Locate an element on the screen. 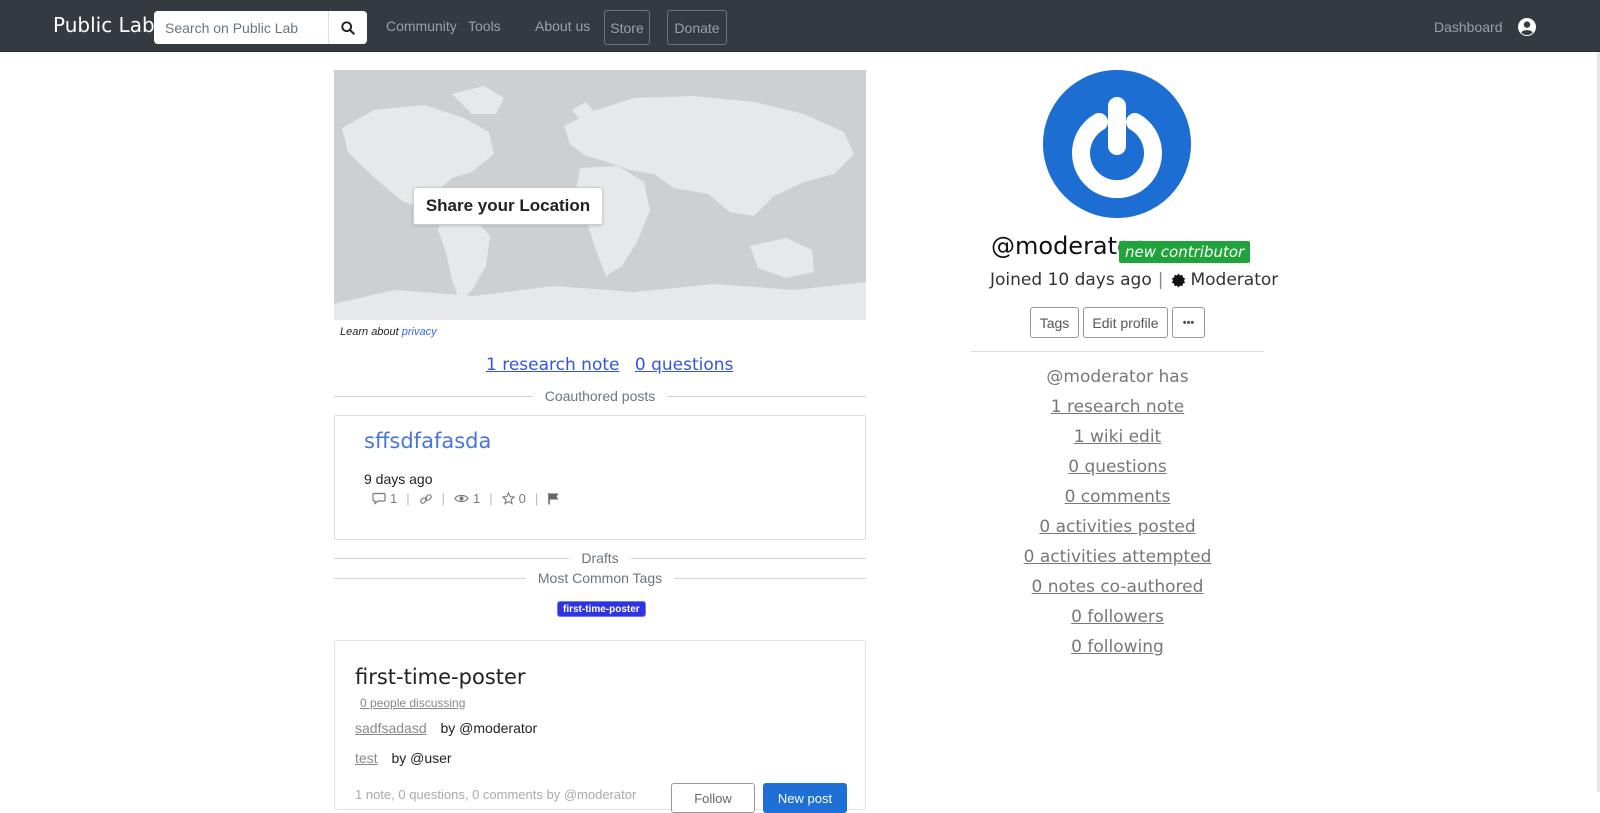 Image resolution: width=1600 pixels, height=813 pixels. nav-tools: Tools is located at coordinates (484, 26).